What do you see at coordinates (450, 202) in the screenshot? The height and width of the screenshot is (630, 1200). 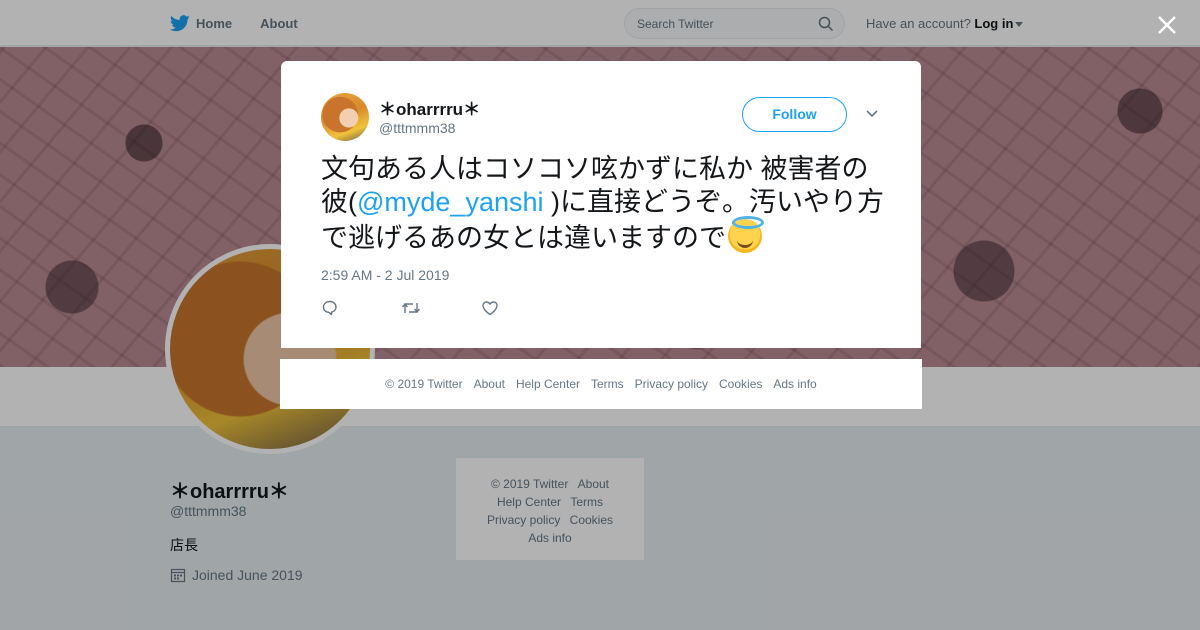 I see `mention-link: @myde_yanshi` at bounding box center [450, 202].